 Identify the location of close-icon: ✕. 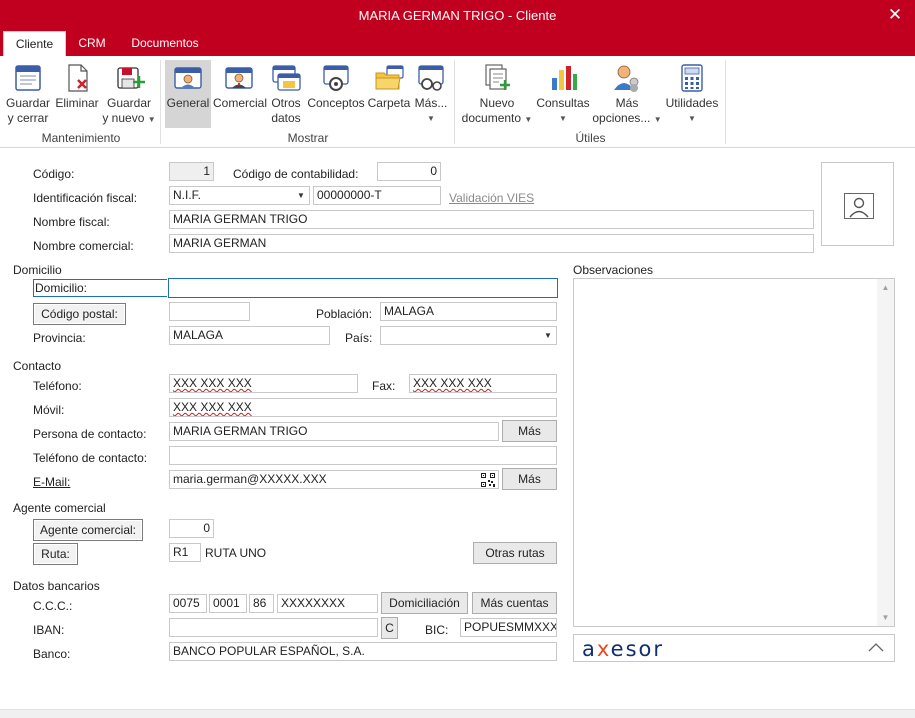
(895, 15).